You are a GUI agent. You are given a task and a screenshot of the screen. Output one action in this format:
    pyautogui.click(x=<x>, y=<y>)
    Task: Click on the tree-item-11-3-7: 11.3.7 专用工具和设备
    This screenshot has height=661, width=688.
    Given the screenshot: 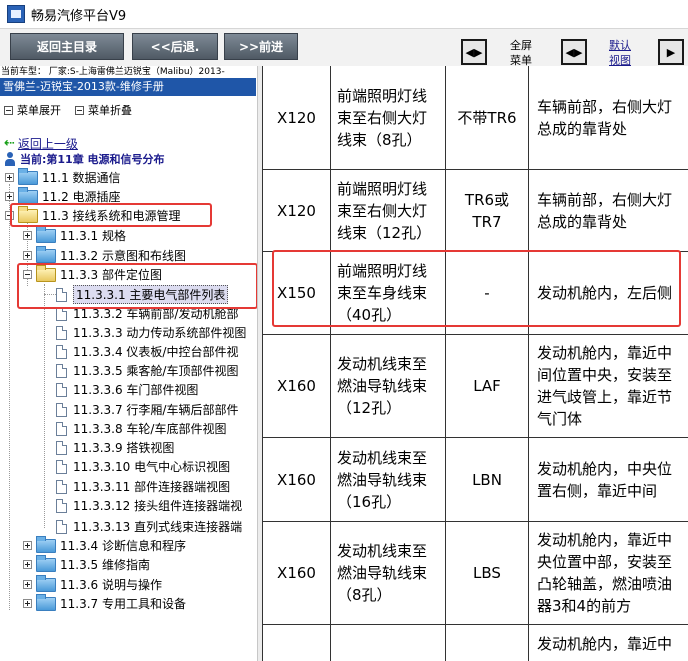 What is the action you would take?
    pyautogui.click(x=104, y=603)
    